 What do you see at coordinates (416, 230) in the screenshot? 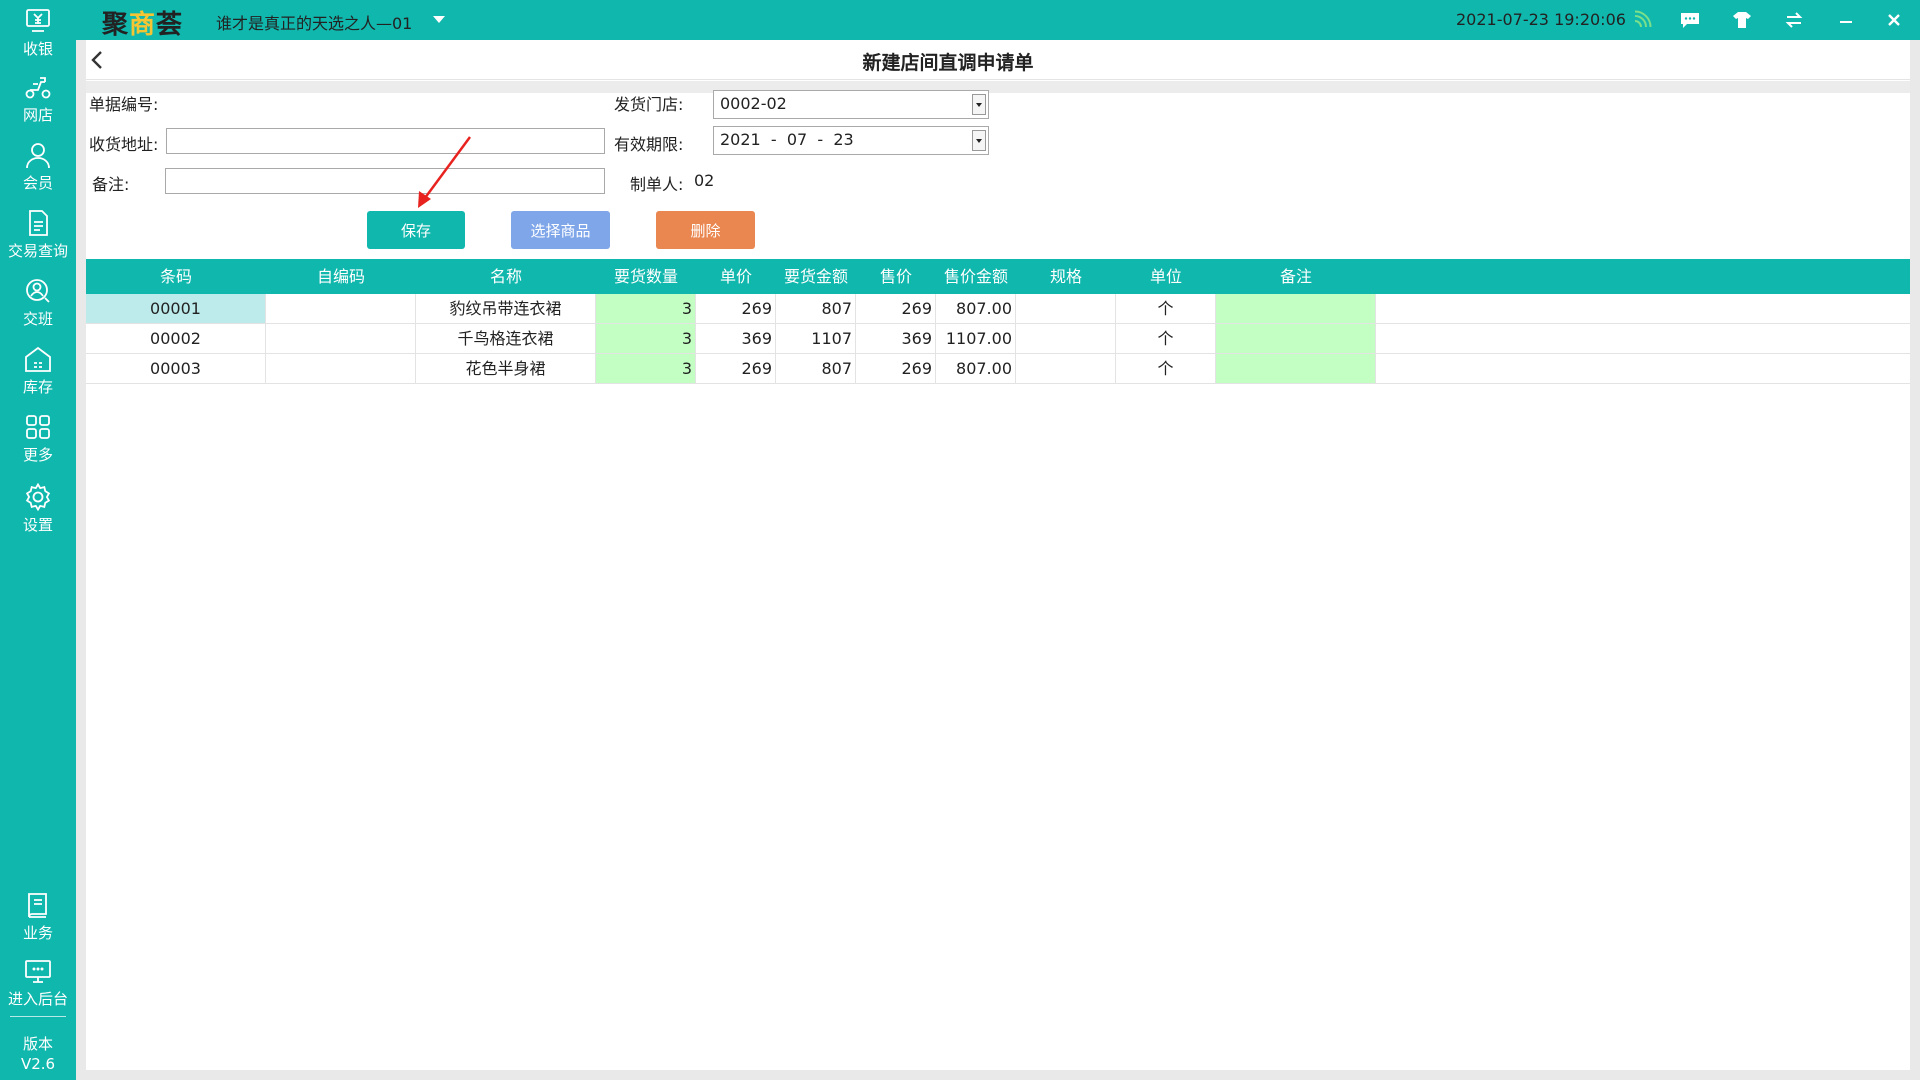
I see `save-button: 保存` at bounding box center [416, 230].